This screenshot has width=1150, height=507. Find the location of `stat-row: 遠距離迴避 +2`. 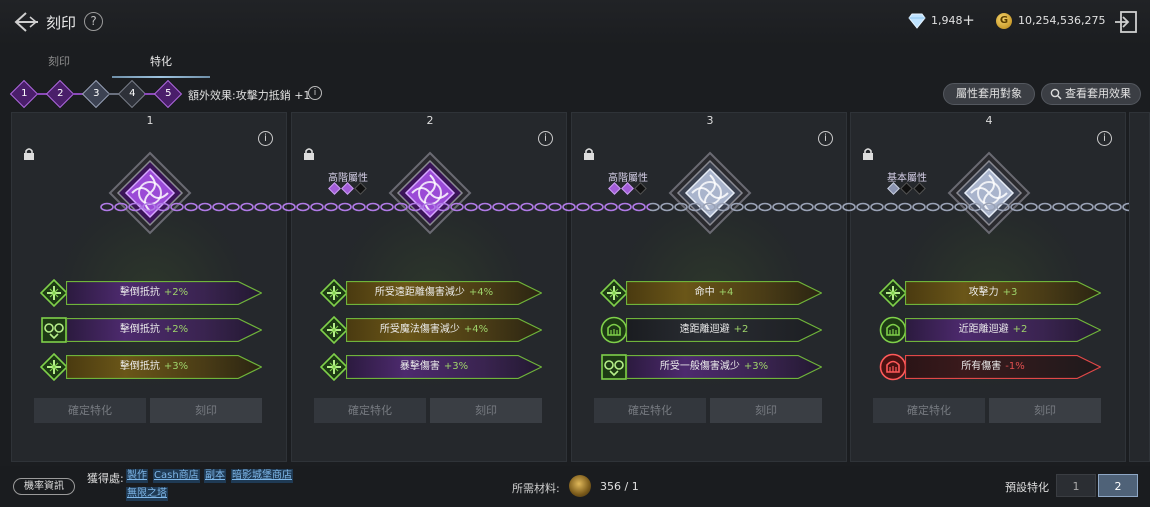

stat-row: 遠距離迴避 +2 is located at coordinates (711, 330).